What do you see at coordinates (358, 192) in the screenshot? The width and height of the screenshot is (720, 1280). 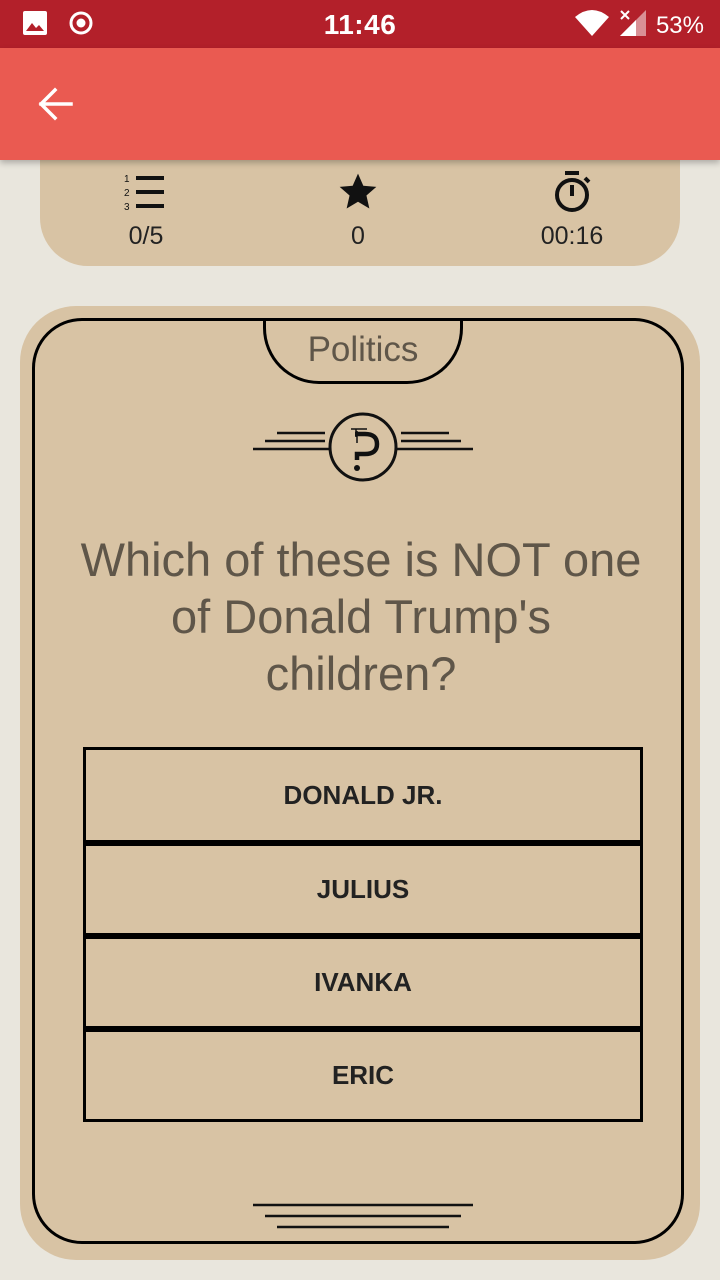 I see `star-icon` at bounding box center [358, 192].